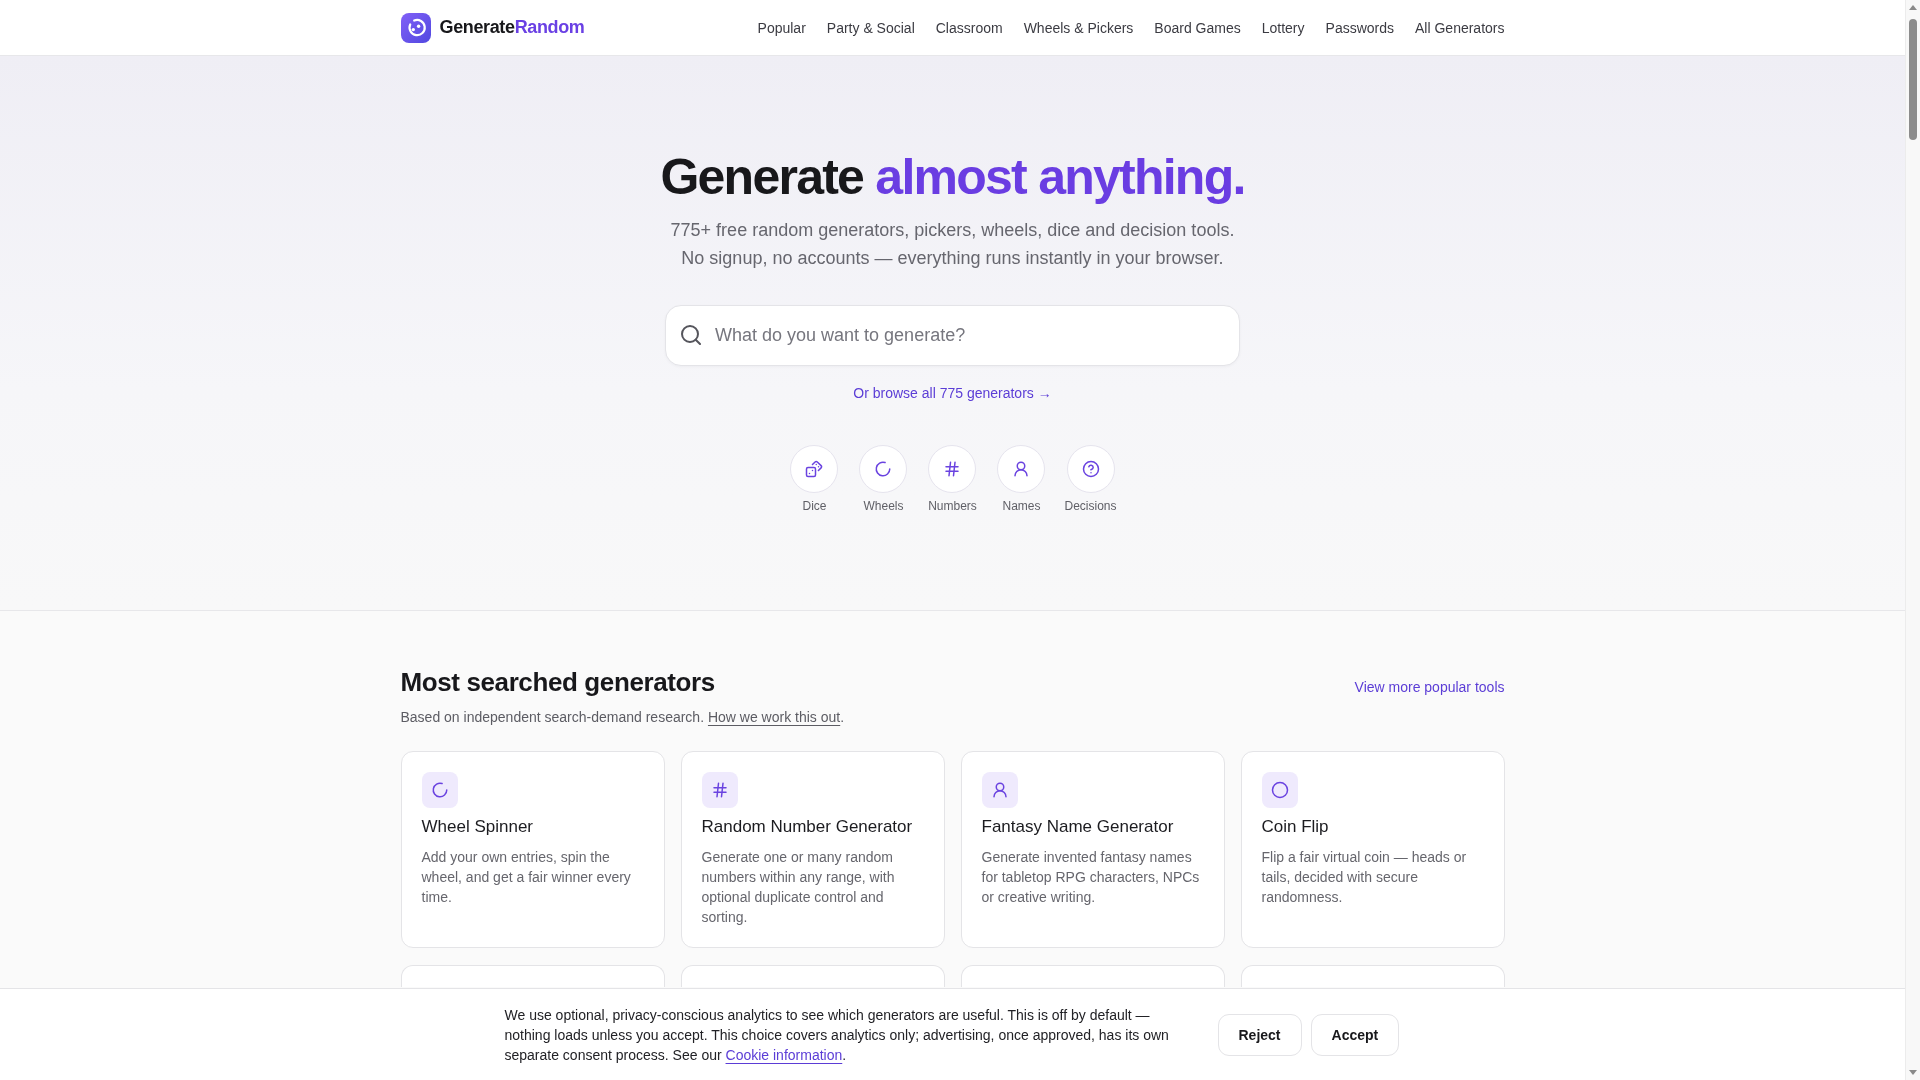  I want to click on generator-card: Random Number Generator Generate one or many random numbers within any range, with optional duplicate control and sorting., so click(812, 849).